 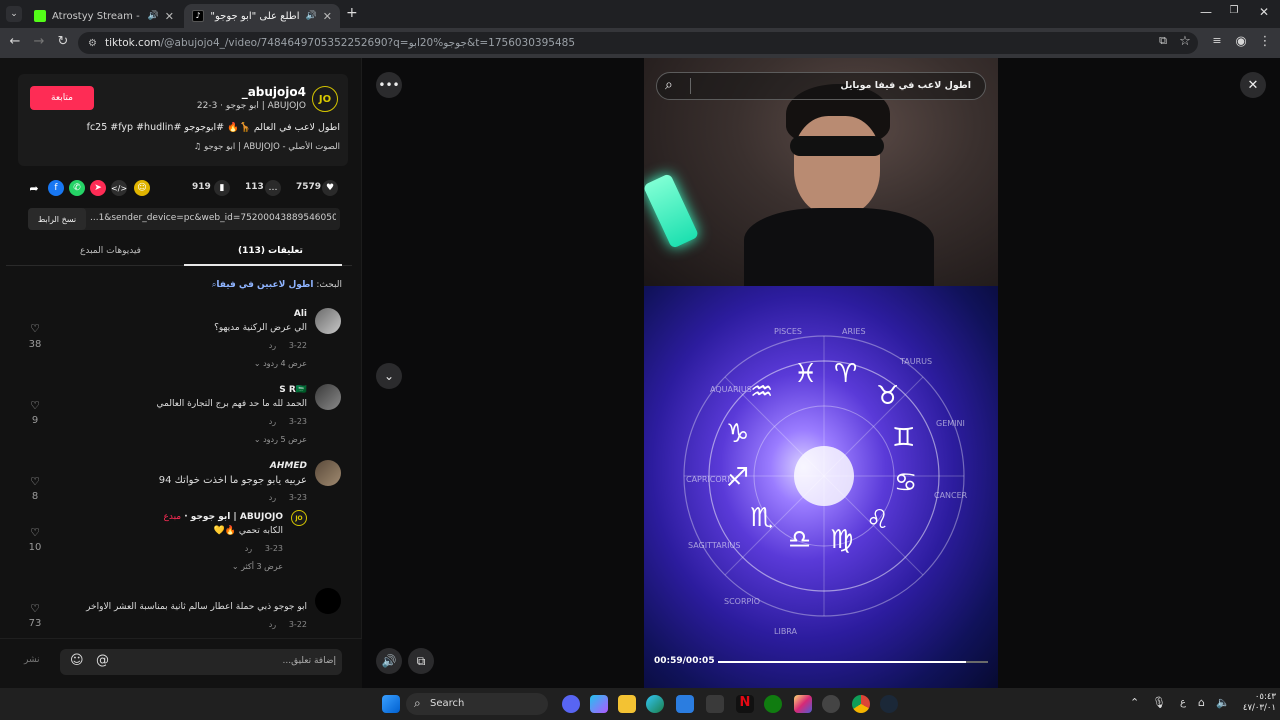 What do you see at coordinates (1241, 41) in the screenshot?
I see `profile-icon: ◉` at bounding box center [1241, 41].